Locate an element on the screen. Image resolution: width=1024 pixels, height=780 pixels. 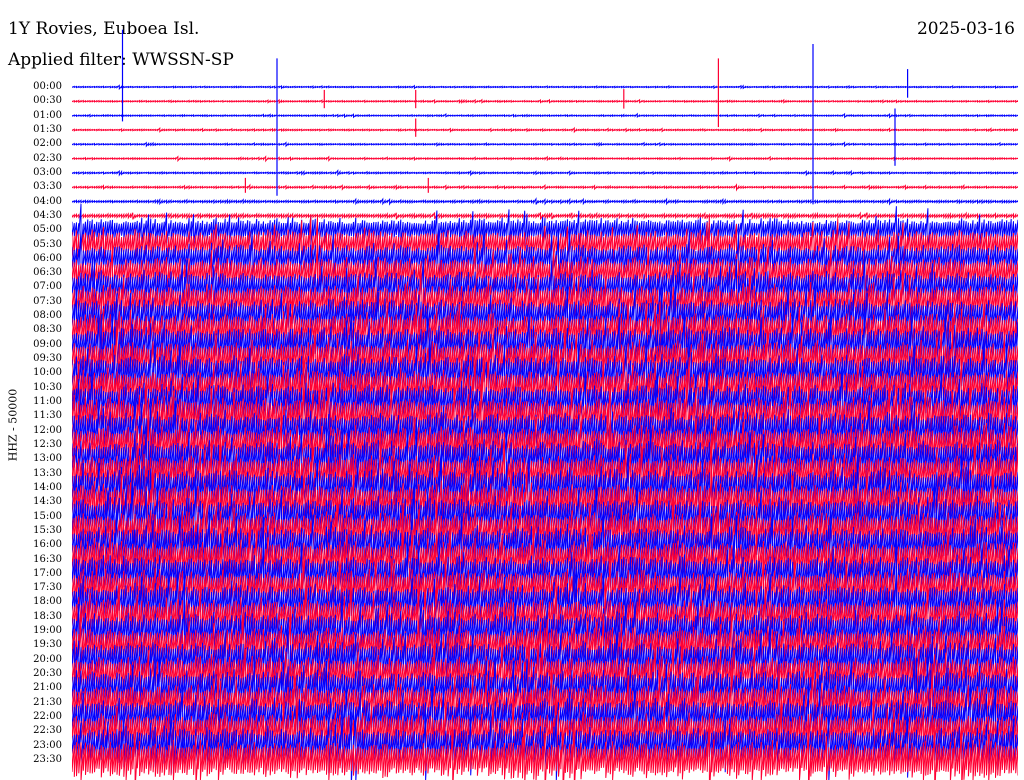
hour-label: 03:30 is located at coordinates (47, 187).